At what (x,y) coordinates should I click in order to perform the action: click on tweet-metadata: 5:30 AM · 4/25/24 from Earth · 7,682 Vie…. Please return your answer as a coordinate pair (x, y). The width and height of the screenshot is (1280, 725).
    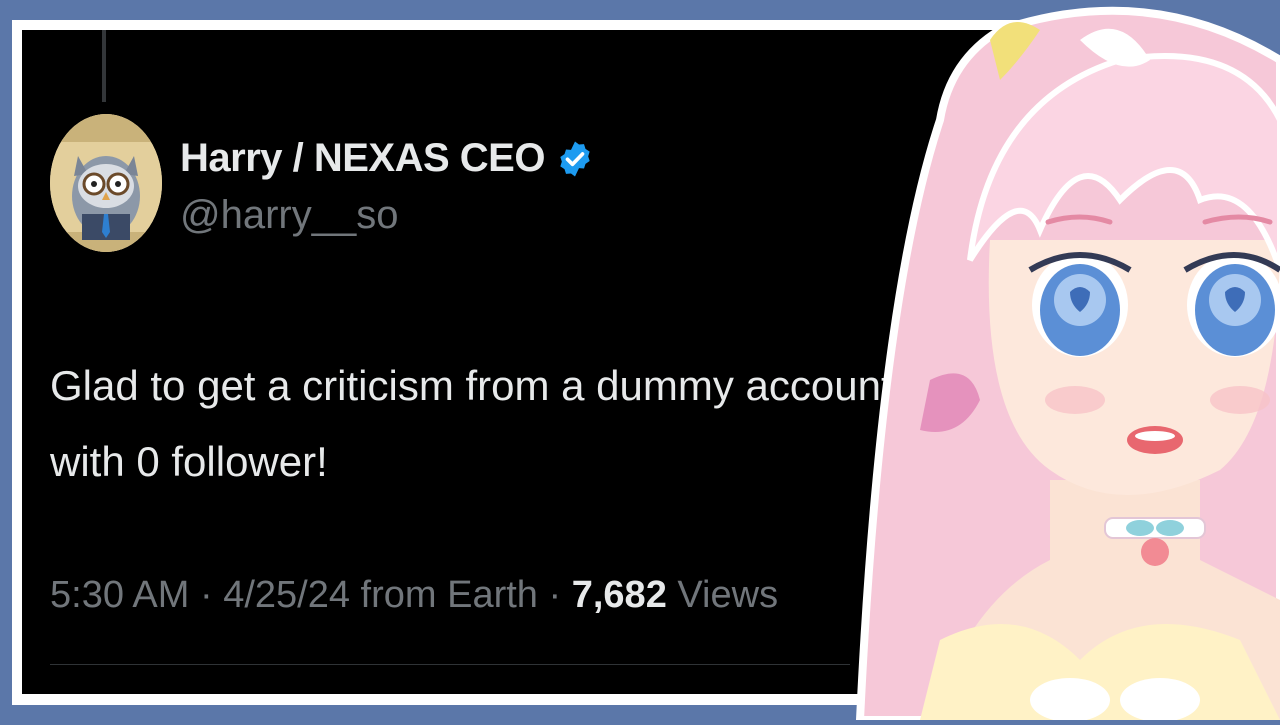
    Looking at the image, I should click on (414, 595).